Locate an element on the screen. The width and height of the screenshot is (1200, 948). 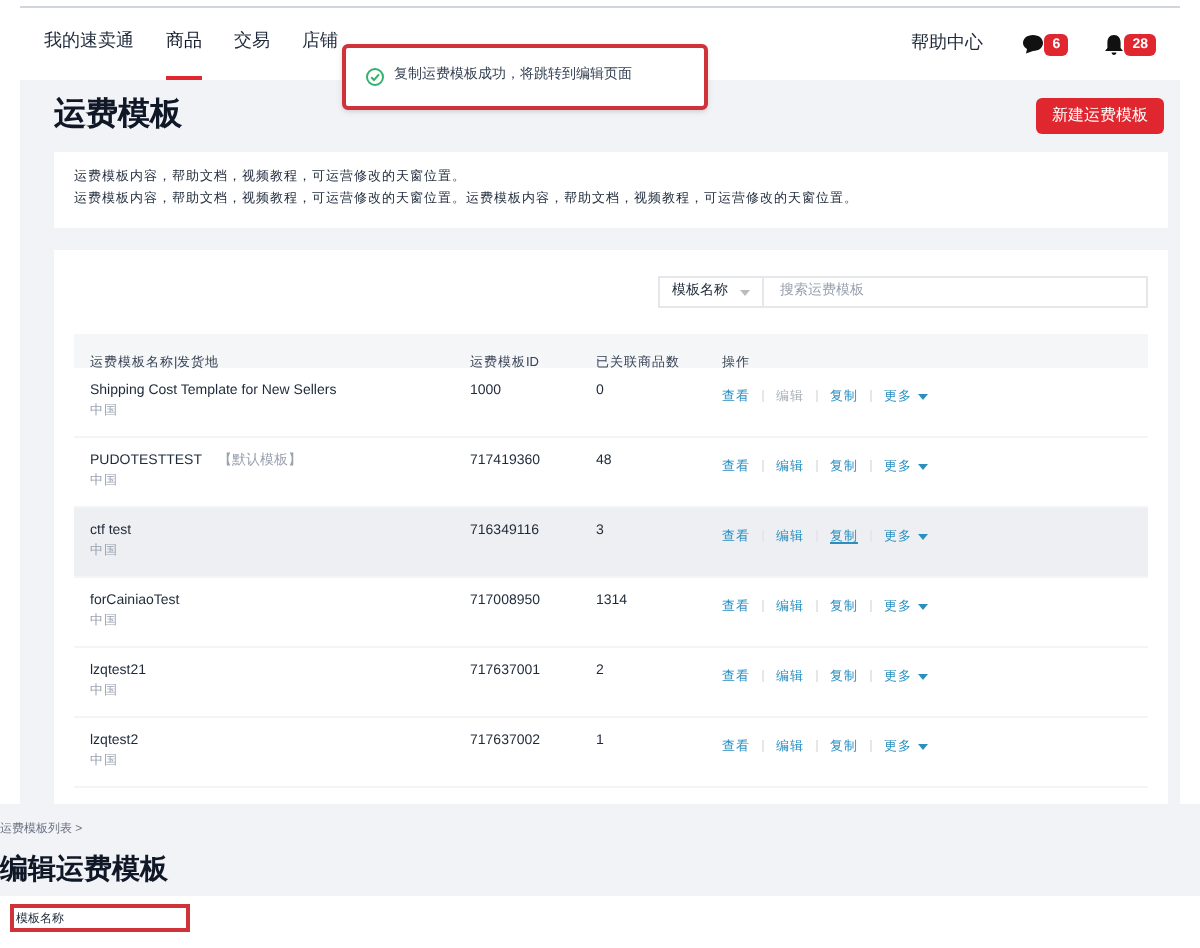
nav-tab: 我的速卖通 is located at coordinates (89, 44).